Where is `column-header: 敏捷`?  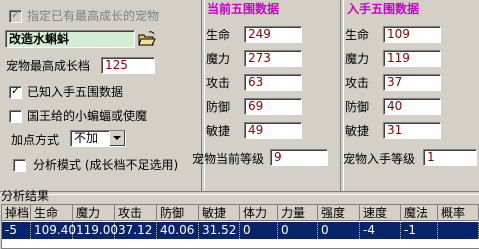 column-header: 敏捷 is located at coordinates (219, 213).